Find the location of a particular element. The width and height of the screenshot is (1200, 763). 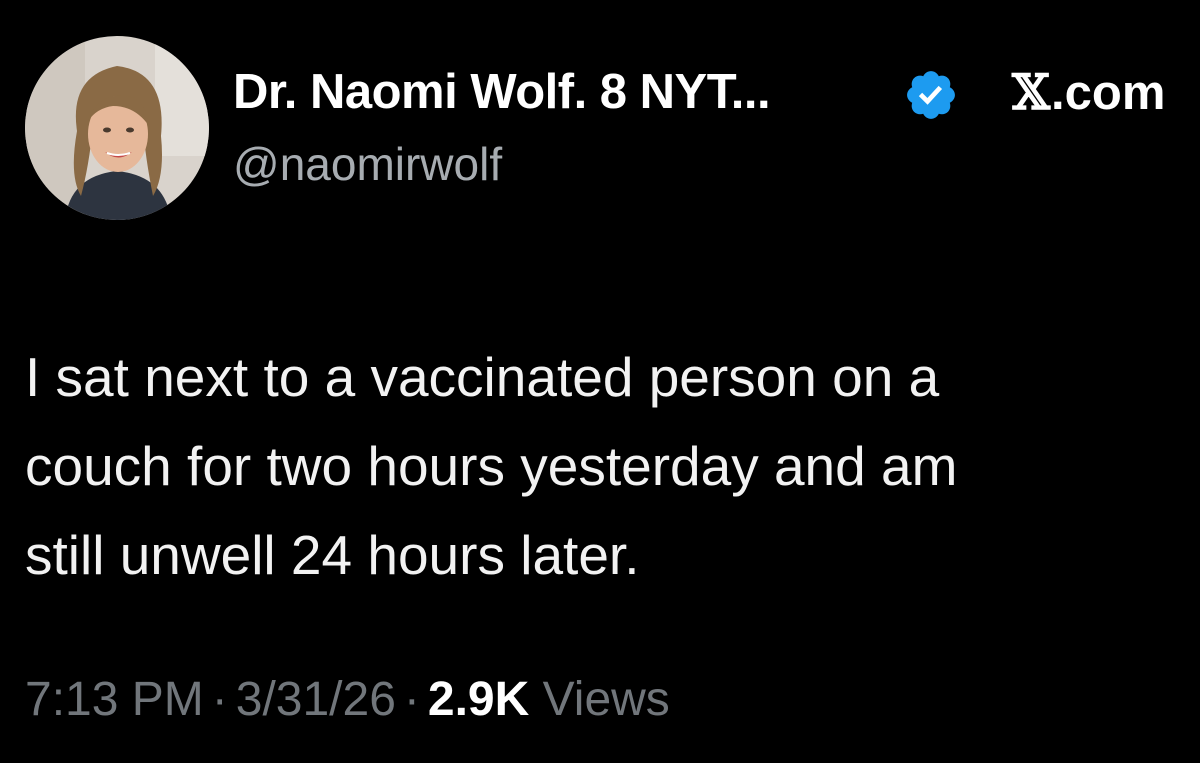

views-count: 2.9K is located at coordinates (478, 699).